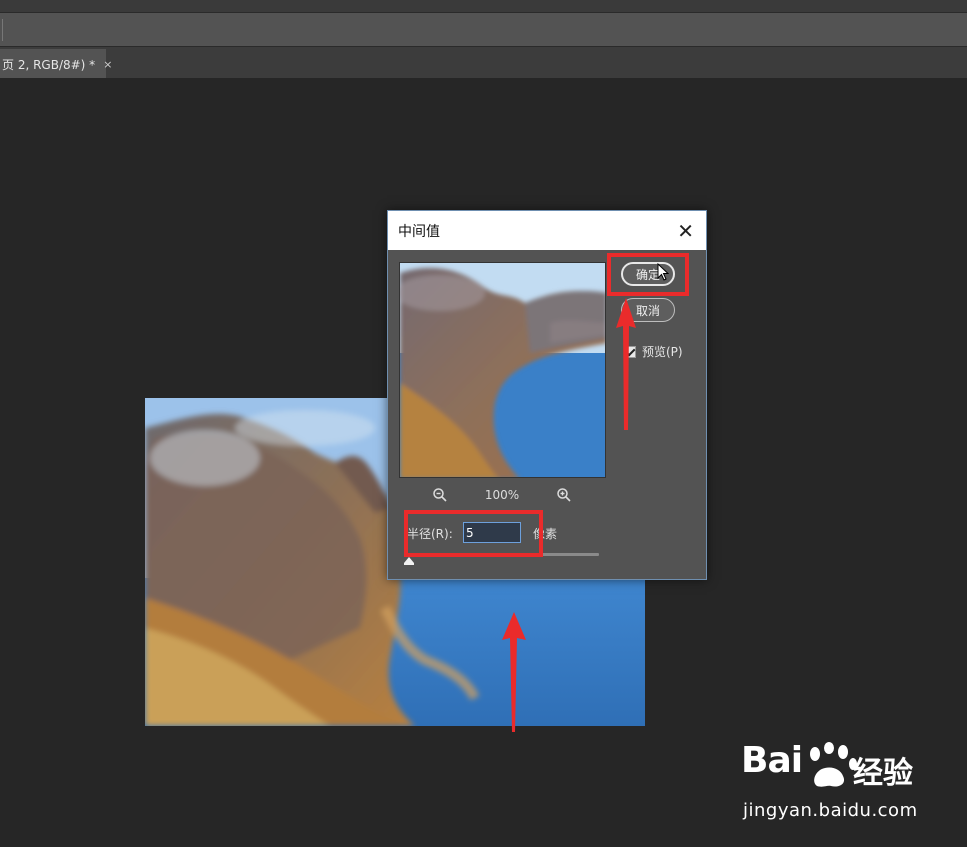 Image resolution: width=967 pixels, height=847 pixels. Describe the element at coordinates (685, 231) in the screenshot. I see `close-icon: ✕` at that location.